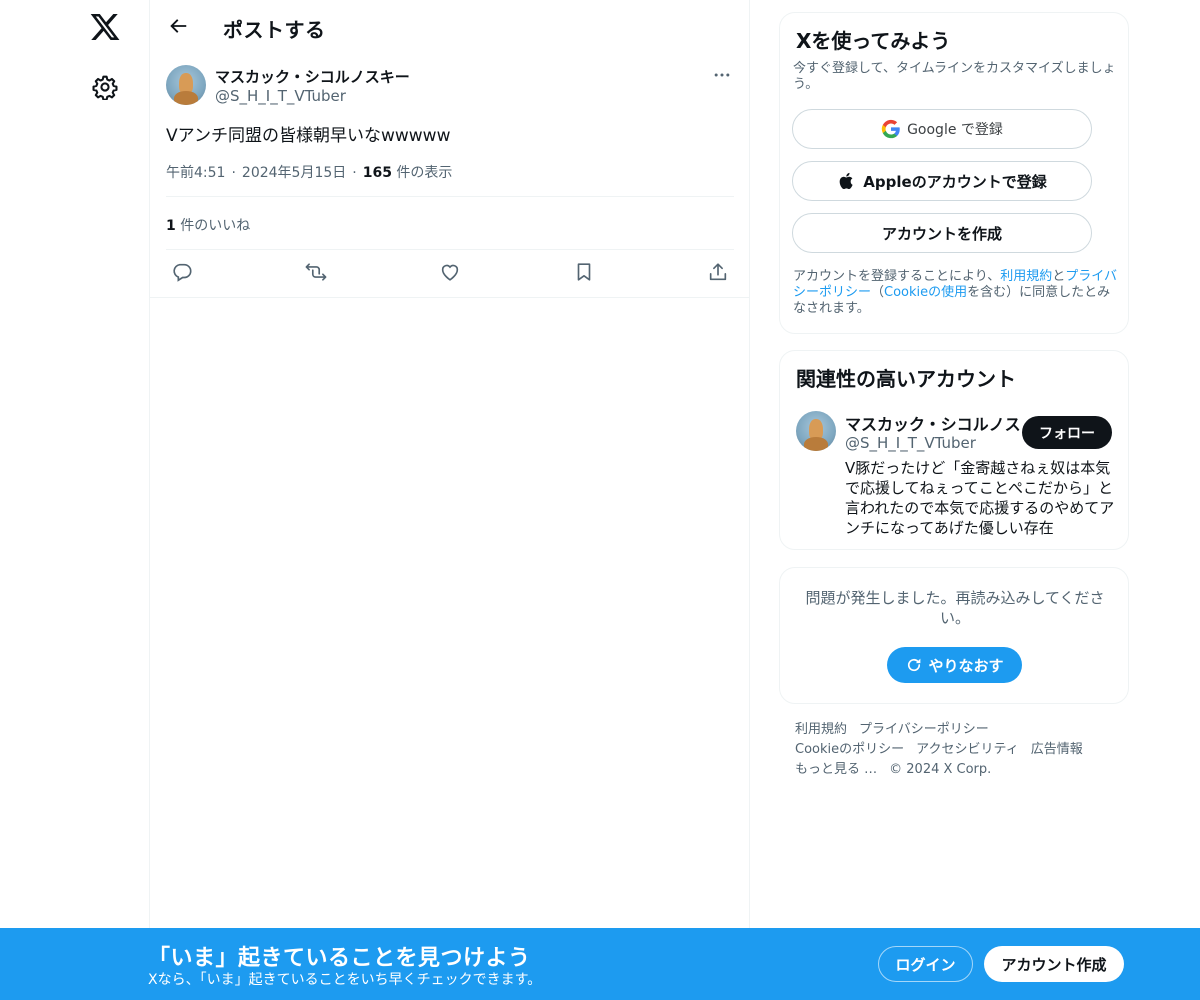 This screenshot has width=1200, height=1000. What do you see at coordinates (891, 129) in the screenshot?
I see `google-icon` at bounding box center [891, 129].